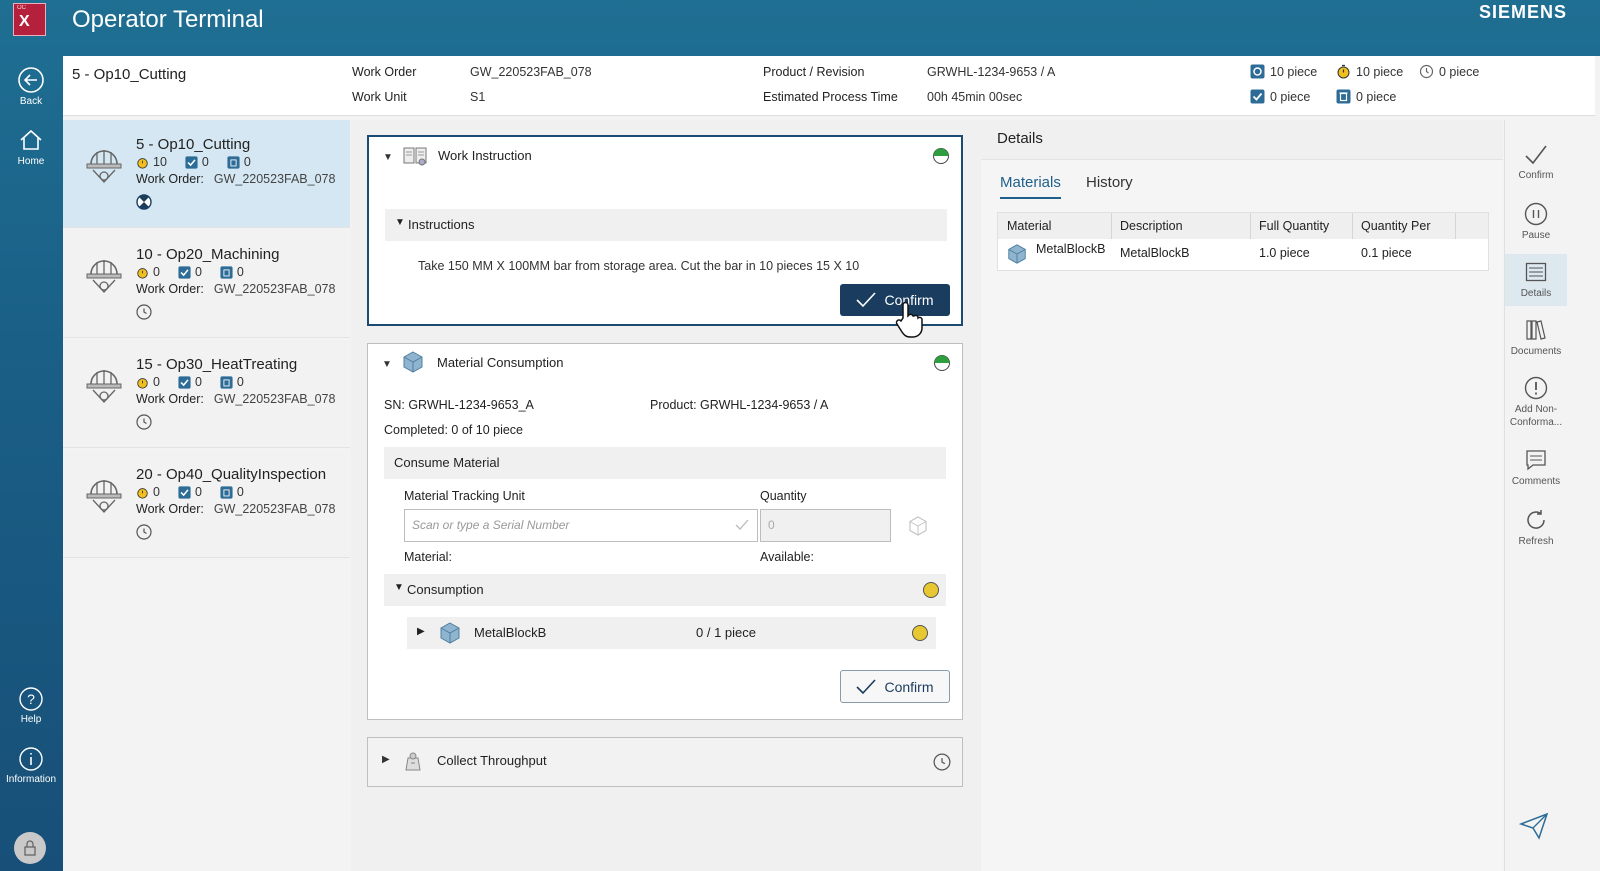 Image resolution: width=1600 pixels, height=871 pixels. I want to click on details-action: Details, so click(1536, 280).